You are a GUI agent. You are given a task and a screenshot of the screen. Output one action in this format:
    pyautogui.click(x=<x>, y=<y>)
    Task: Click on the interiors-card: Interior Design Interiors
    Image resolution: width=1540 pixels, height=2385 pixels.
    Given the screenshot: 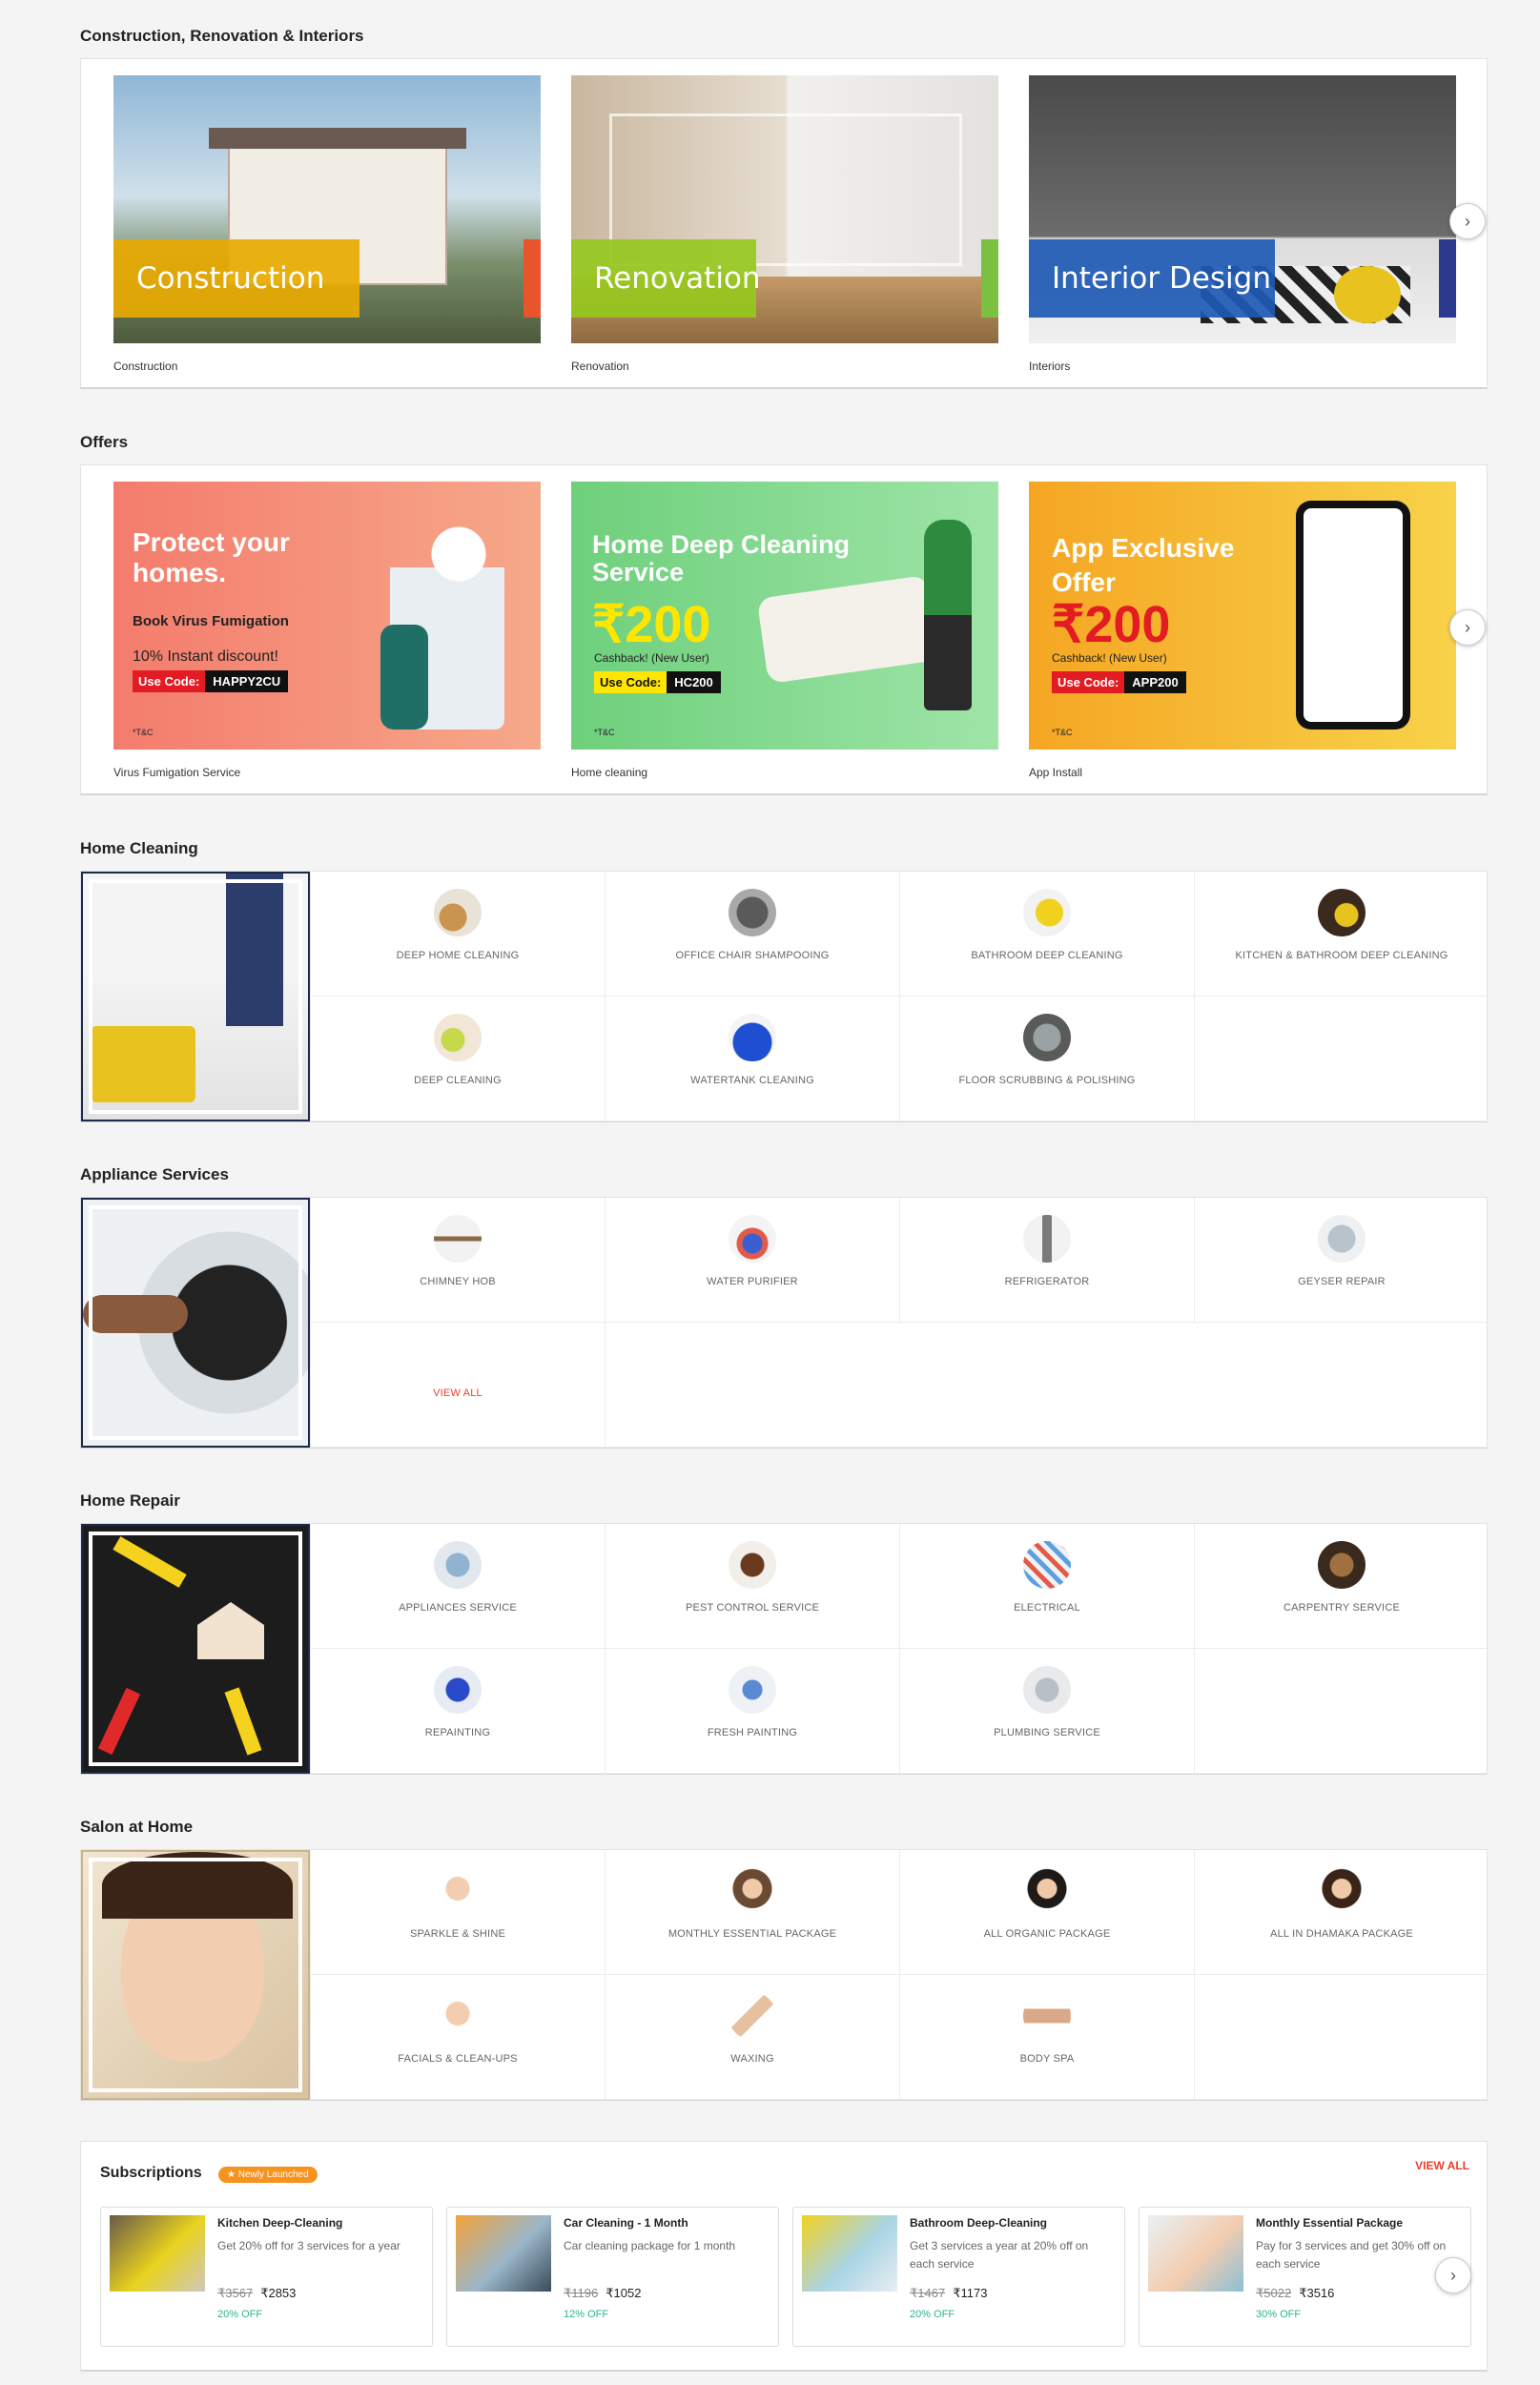 What is the action you would take?
    pyautogui.click(x=1242, y=224)
    